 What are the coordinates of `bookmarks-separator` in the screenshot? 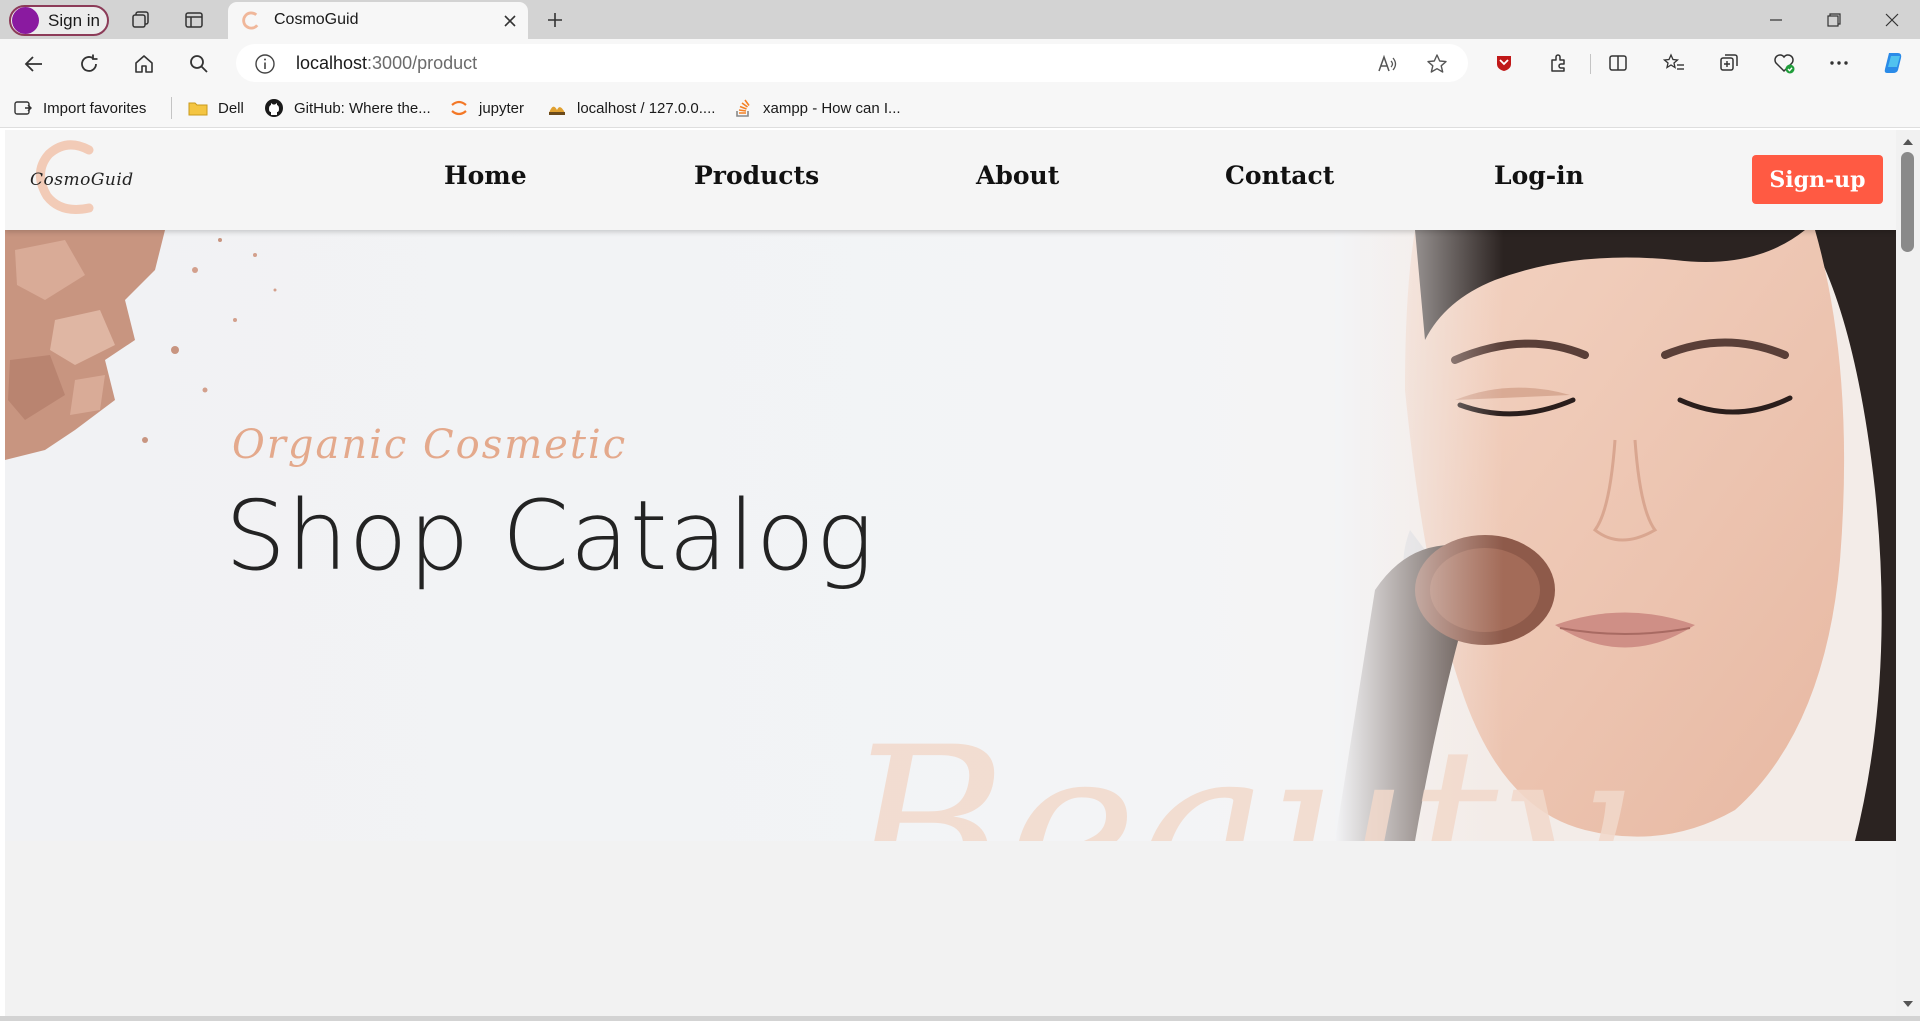 It's located at (171, 108).